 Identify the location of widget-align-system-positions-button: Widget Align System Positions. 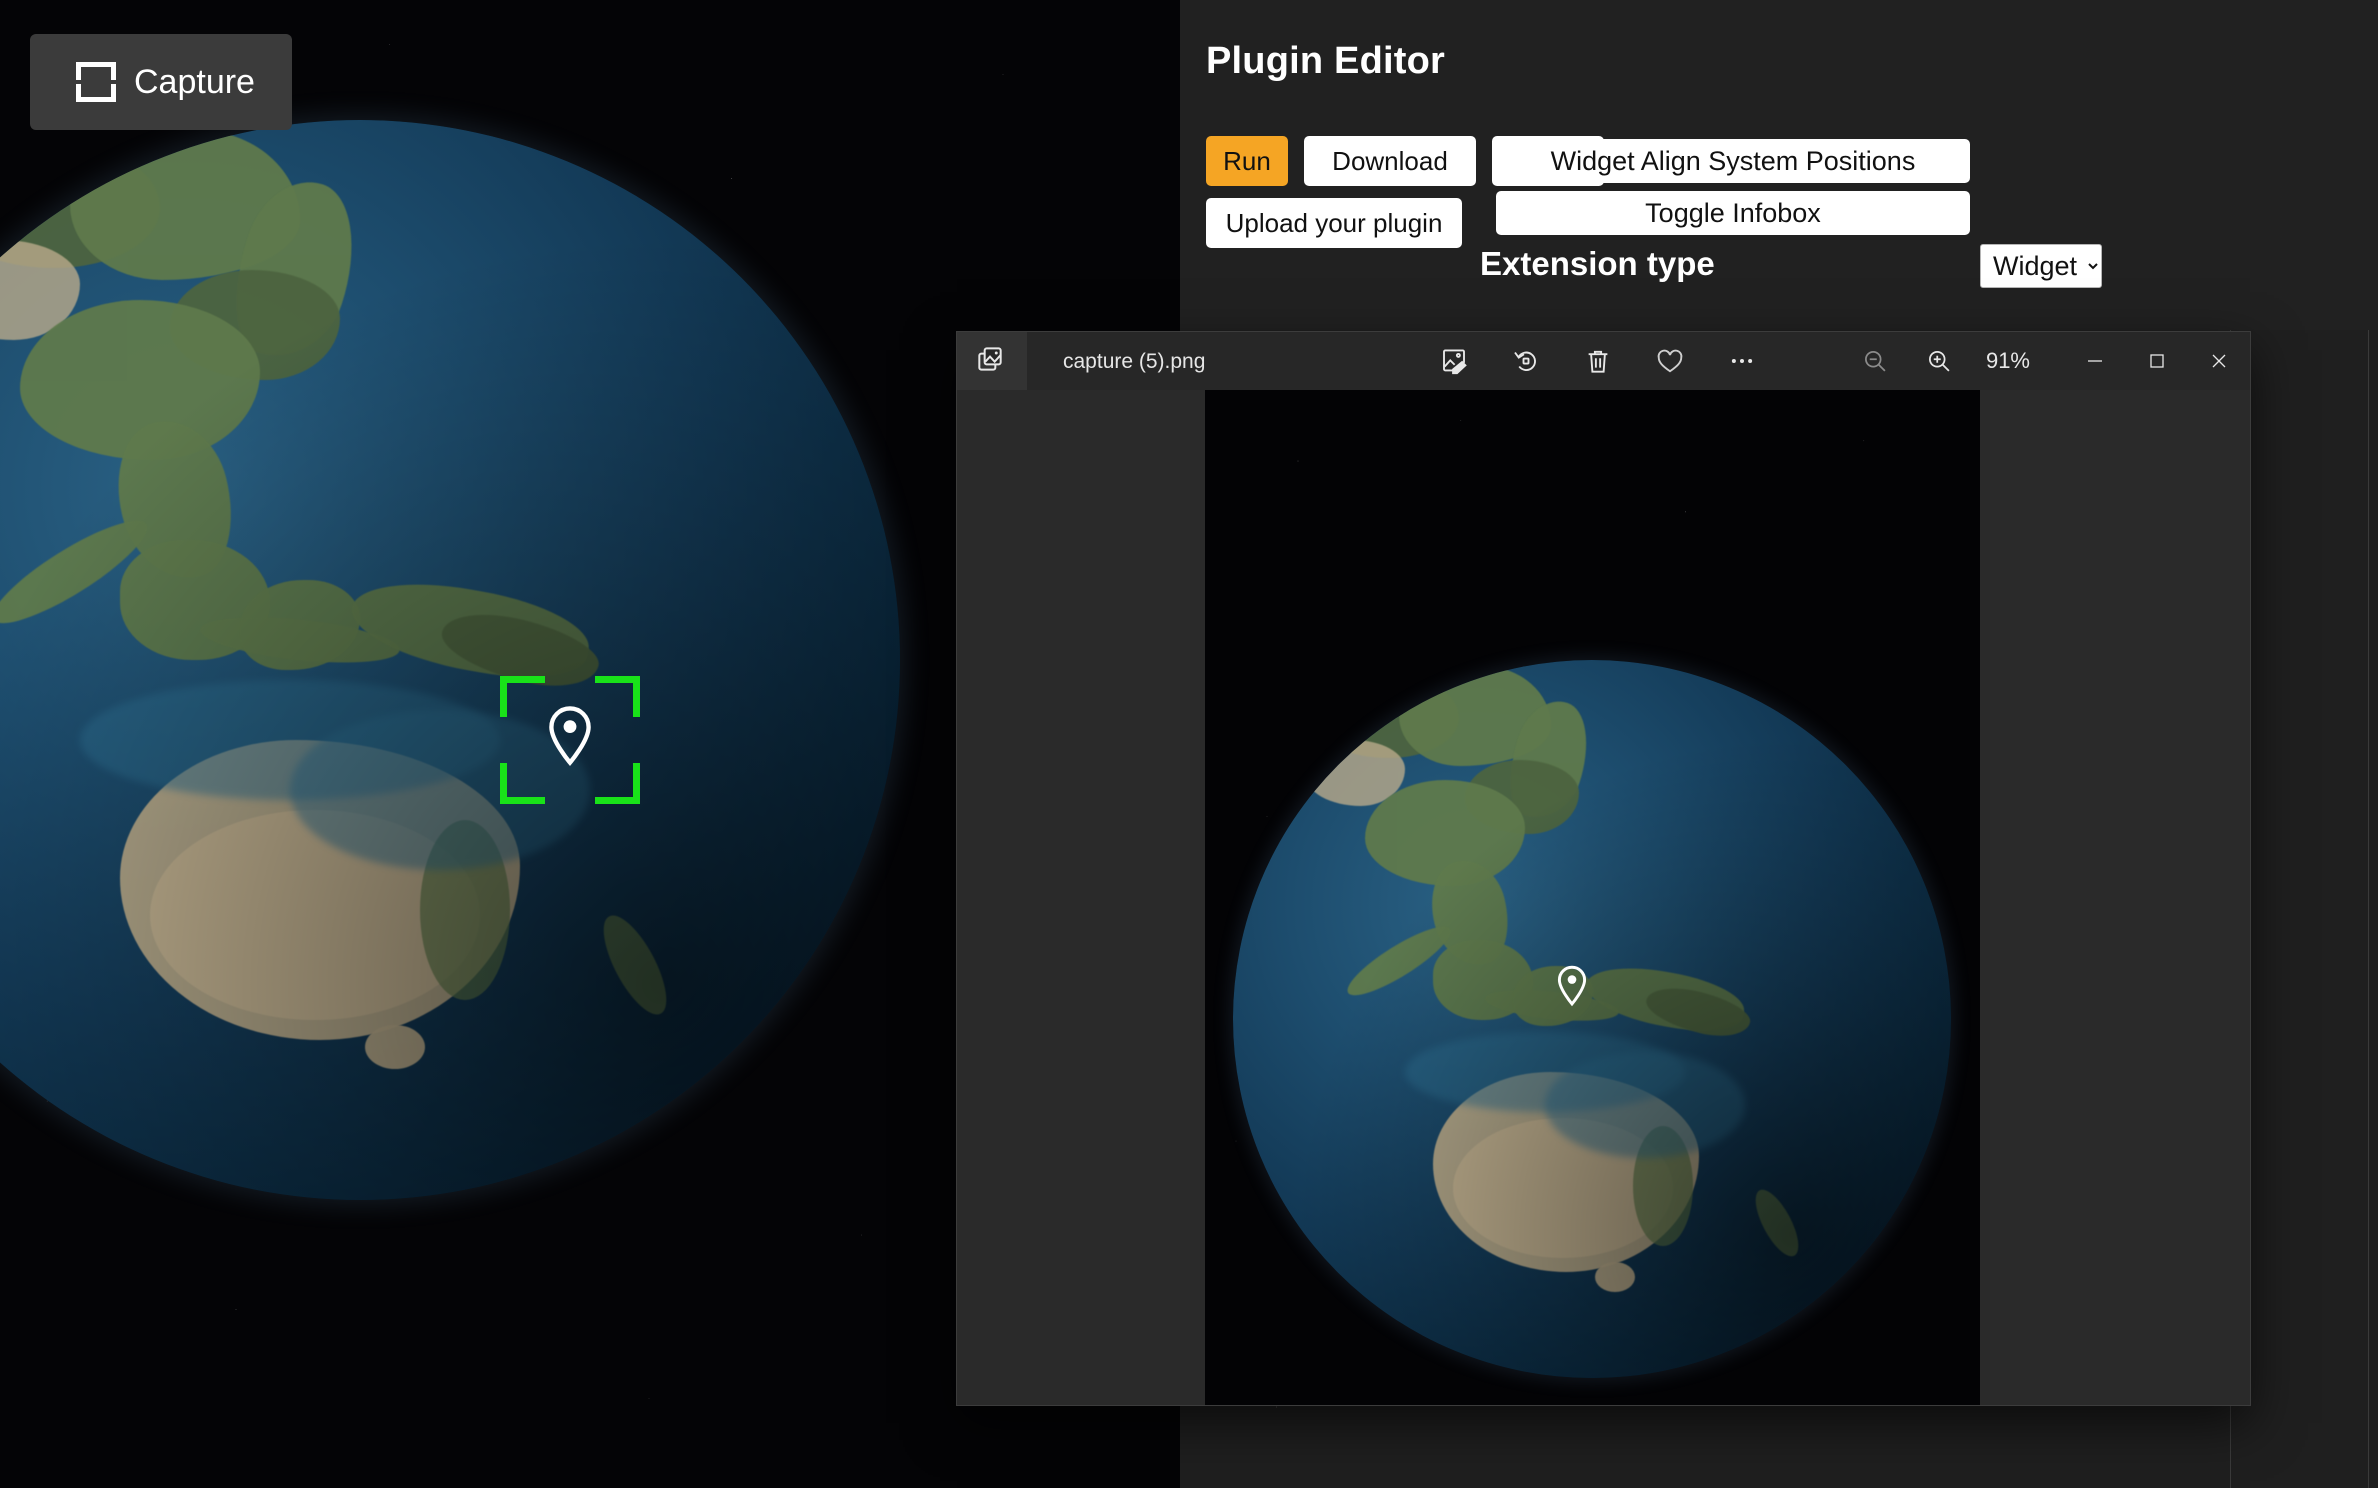
(1733, 161).